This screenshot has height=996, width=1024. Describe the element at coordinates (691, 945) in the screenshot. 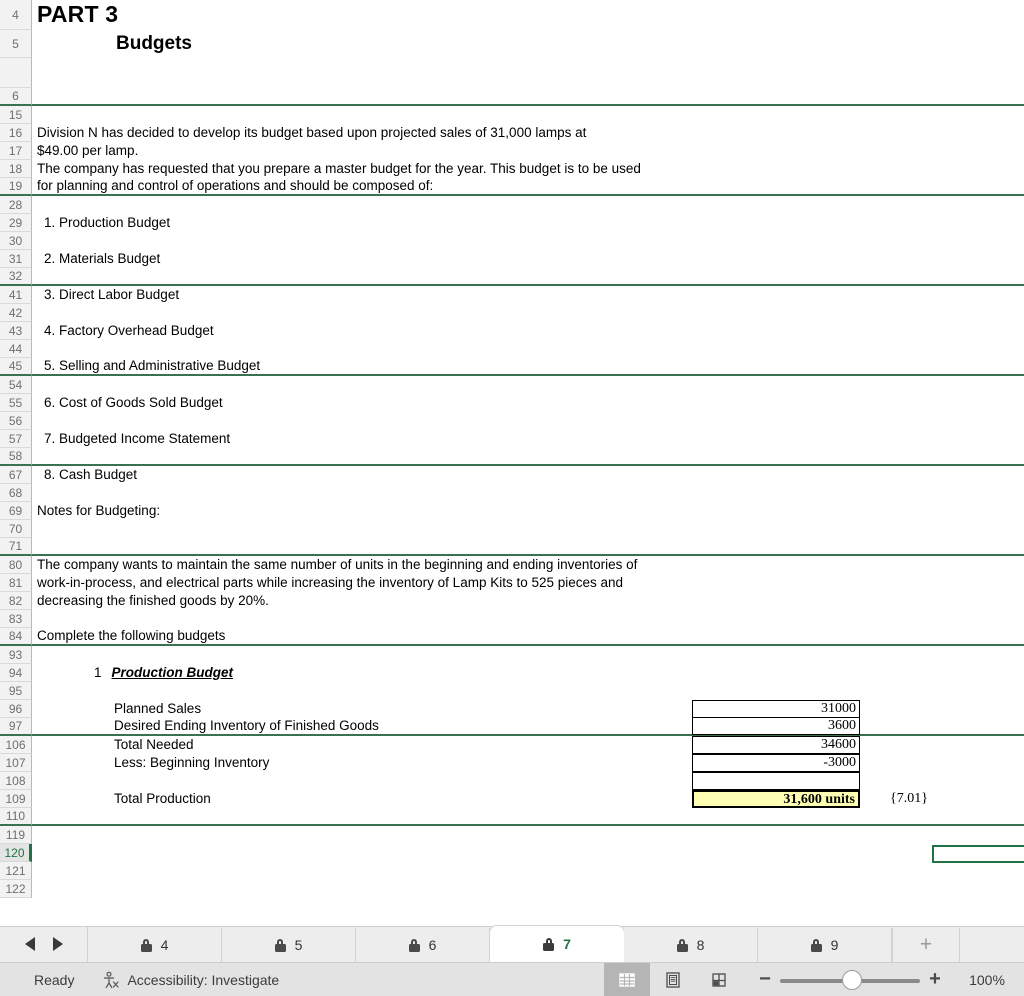

I see `sheet-tab-8: 8` at that location.